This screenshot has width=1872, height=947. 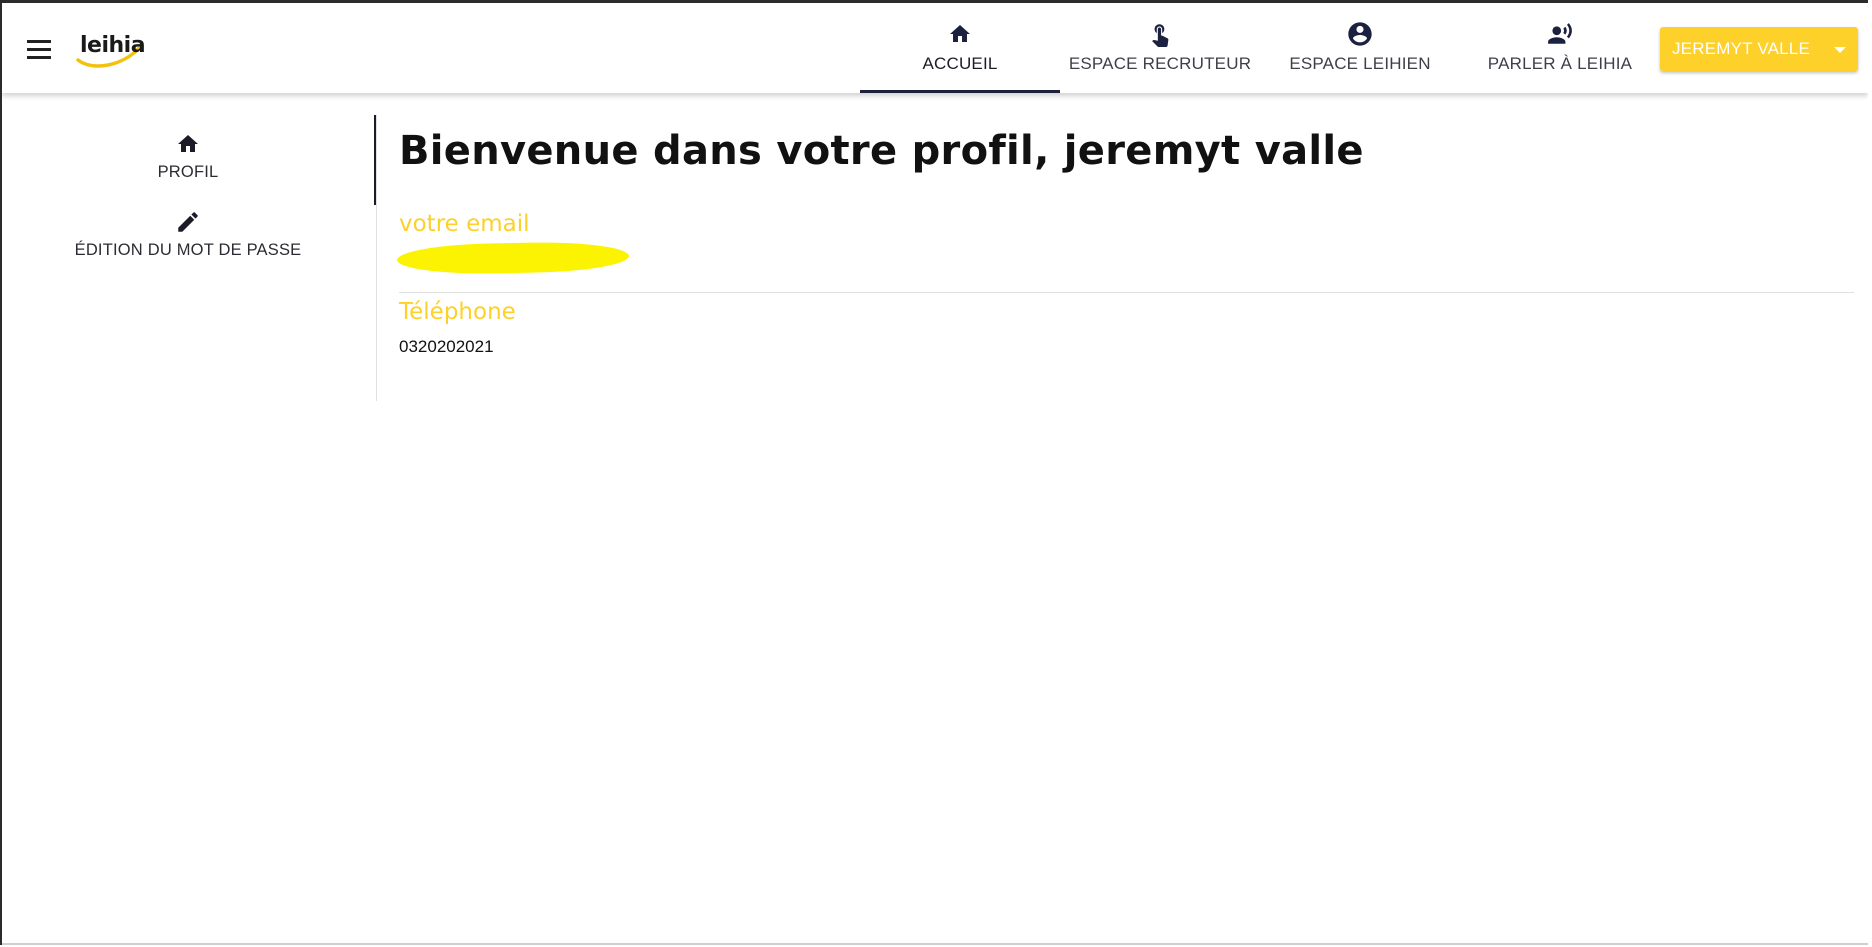 What do you see at coordinates (1741, 48) in the screenshot?
I see `user-name-label: JEREMYT VALLE` at bounding box center [1741, 48].